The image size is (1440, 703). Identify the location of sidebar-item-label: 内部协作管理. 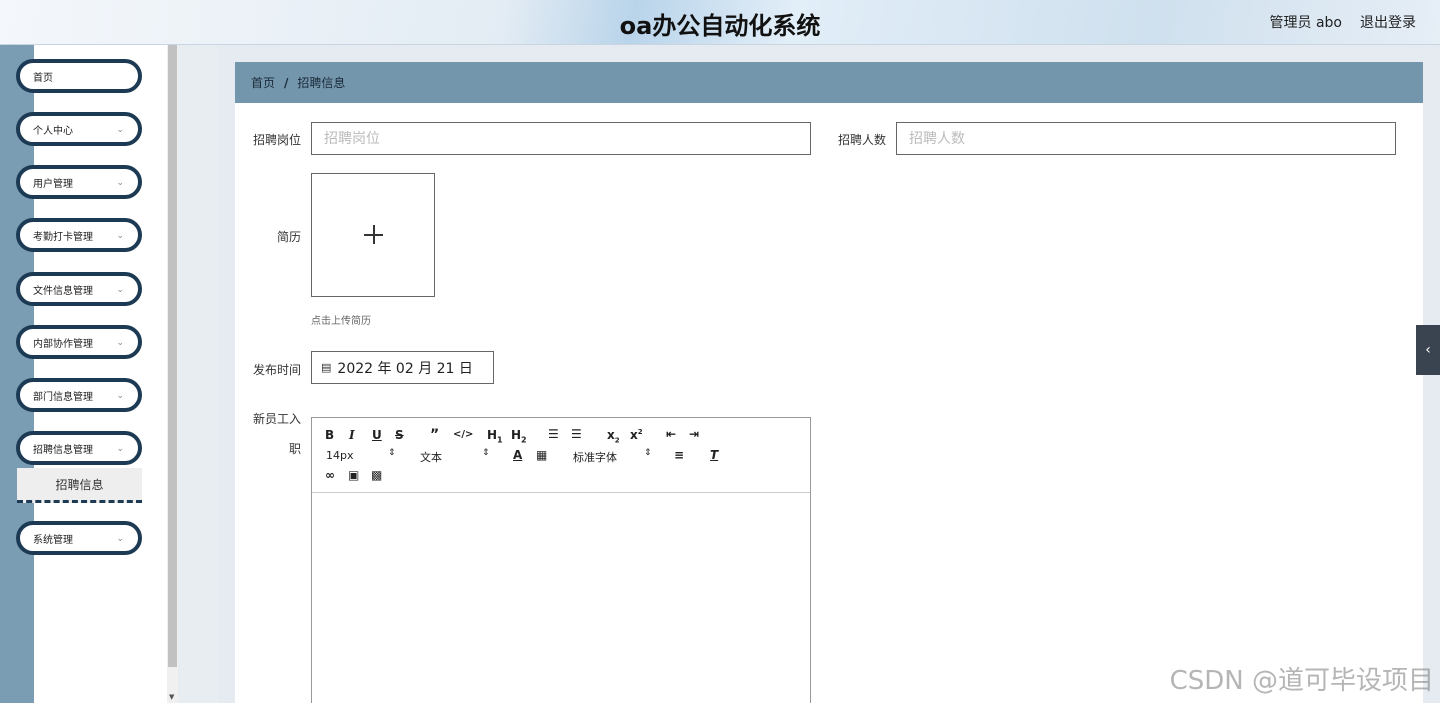
(63, 344).